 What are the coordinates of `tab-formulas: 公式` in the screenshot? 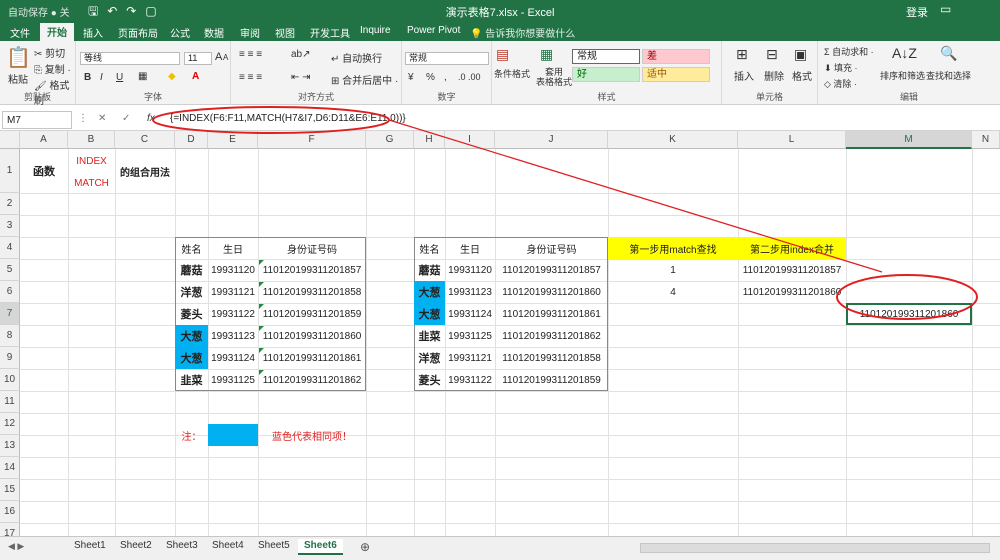 It's located at (180, 32).